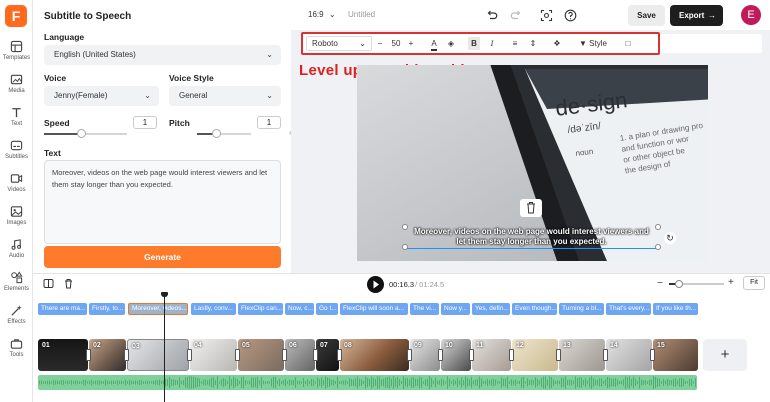 The height and width of the screenshot is (402, 770). What do you see at coordinates (492, 15) in the screenshot?
I see `undo-icon` at bounding box center [492, 15].